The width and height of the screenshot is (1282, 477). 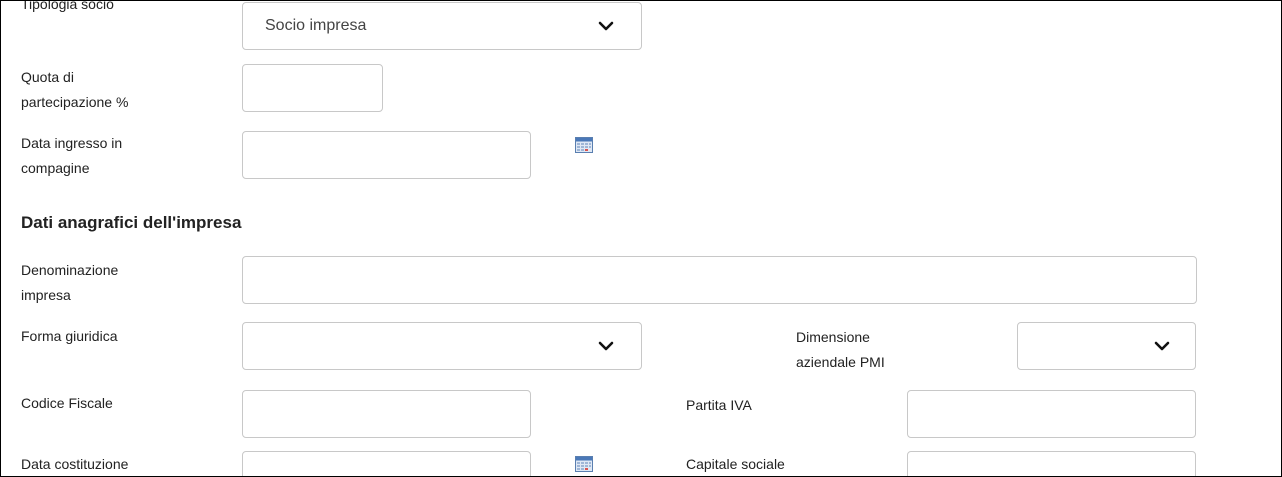 What do you see at coordinates (46, 295) in the screenshot?
I see `denominazione-label-line2: impresa` at bounding box center [46, 295].